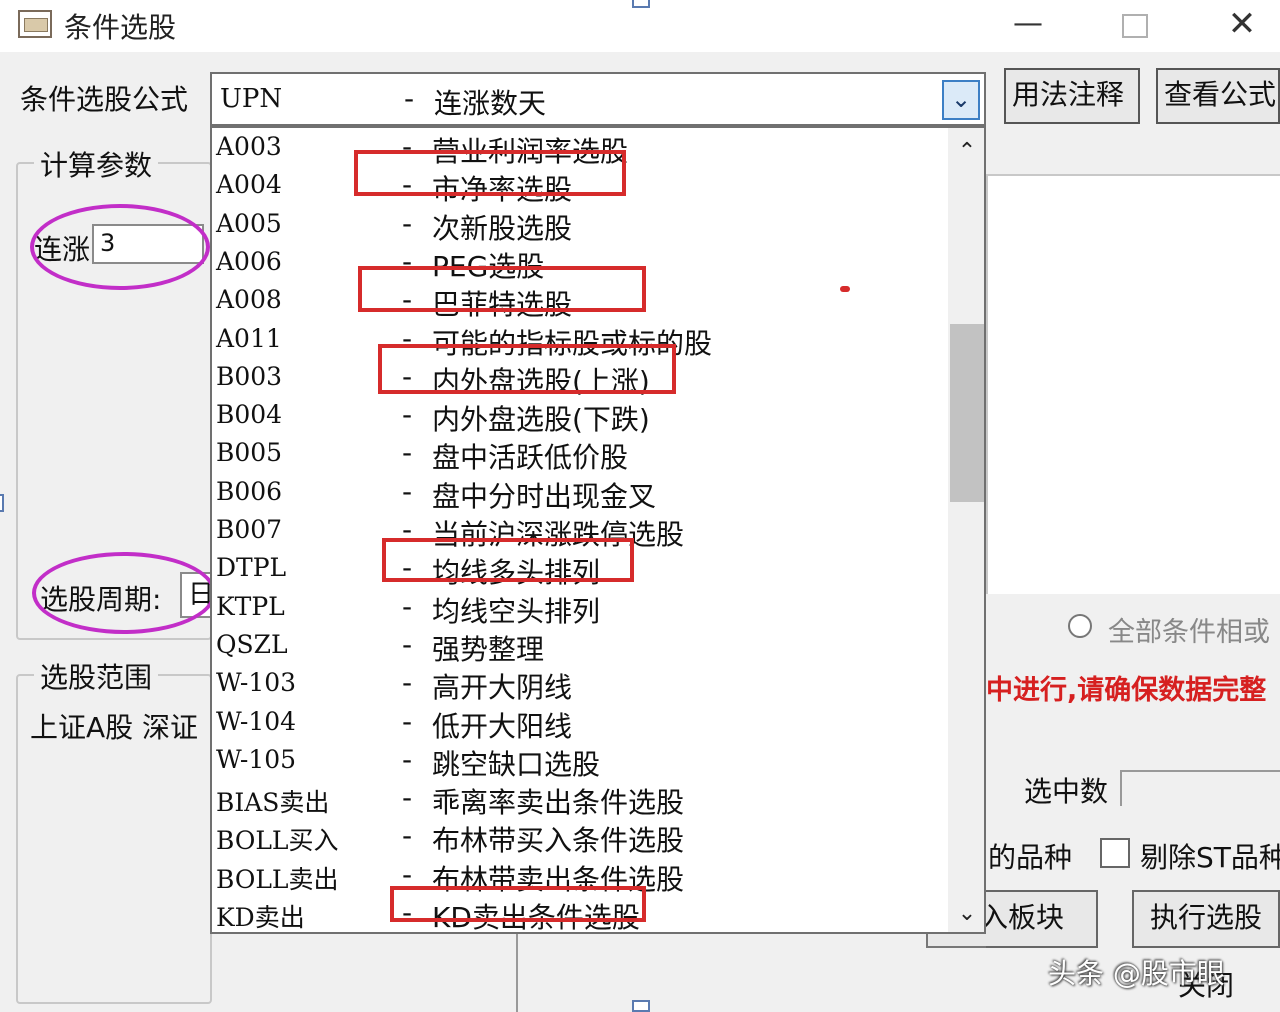 The width and height of the screenshot is (1280, 1012). What do you see at coordinates (249, 223) in the screenshot?
I see `list-item-code: A005` at bounding box center [249, 223].